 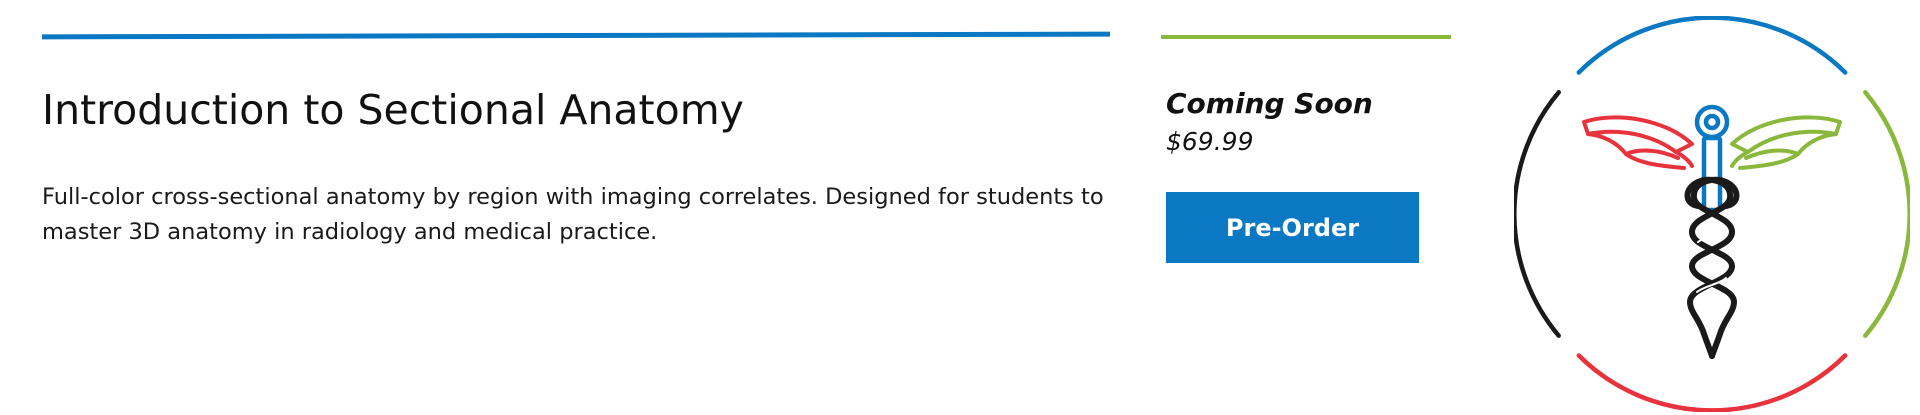 What do you see at coordinates (1638, 142) in the screenshot?
I see `left-wing` at bounding box center [1638, 142].